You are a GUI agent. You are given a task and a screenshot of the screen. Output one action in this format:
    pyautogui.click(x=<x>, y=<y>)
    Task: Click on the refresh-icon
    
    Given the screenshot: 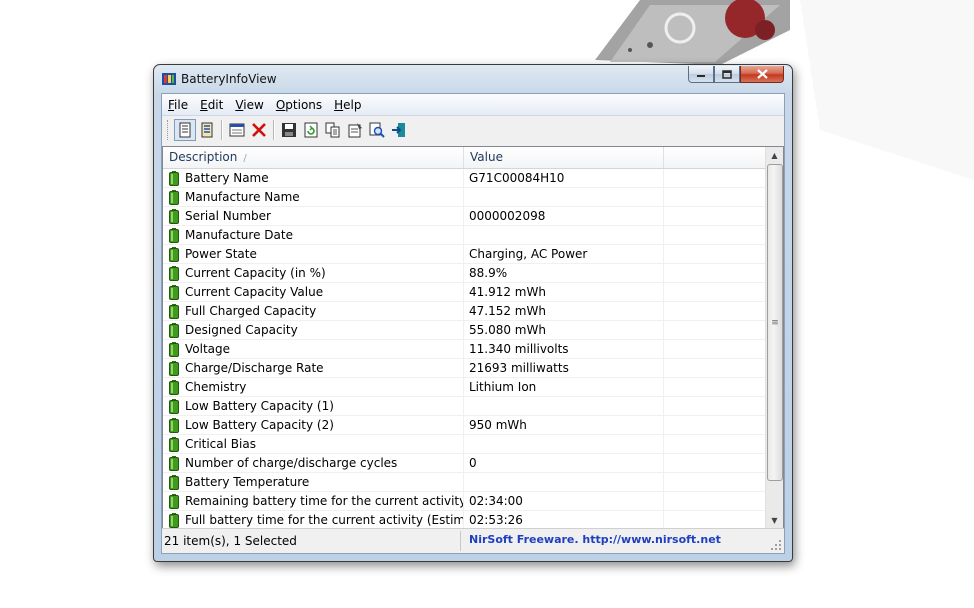 What is the action you would take?
    pyautogui.click(x=311, y=130)
    